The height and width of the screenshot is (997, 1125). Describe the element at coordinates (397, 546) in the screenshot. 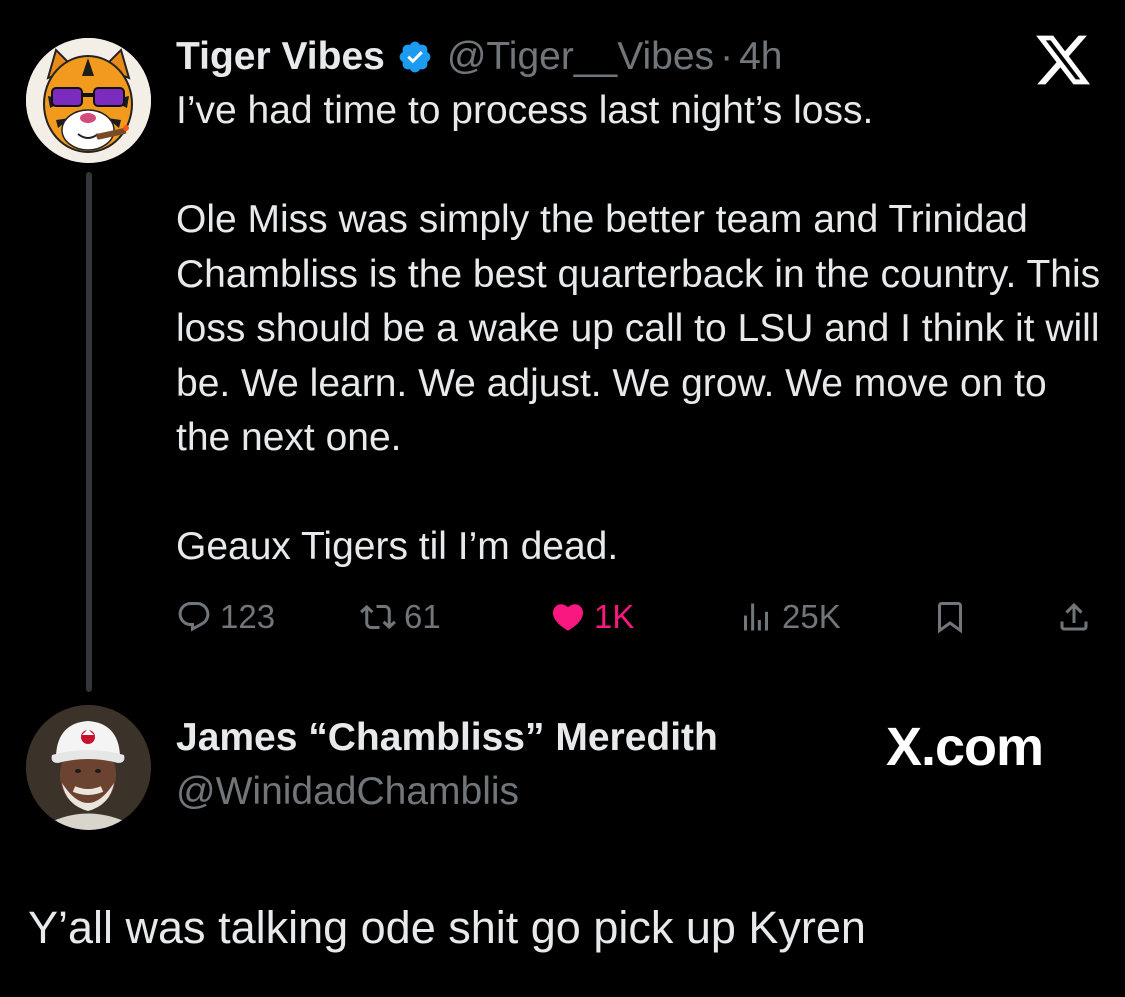

I see `tweet-paragraph-3: Geaux Tigers til I’m dead.` at that location.